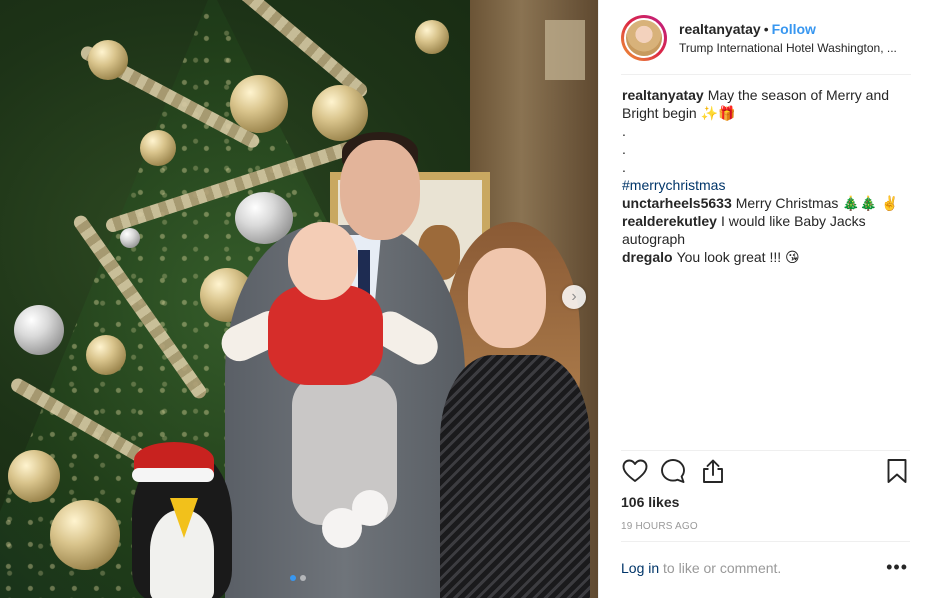  What do you see at coordinates (766, 185) in the screenshot?
I see `hashtag-link: #merrychristmas` at bounding box center [766, 185].